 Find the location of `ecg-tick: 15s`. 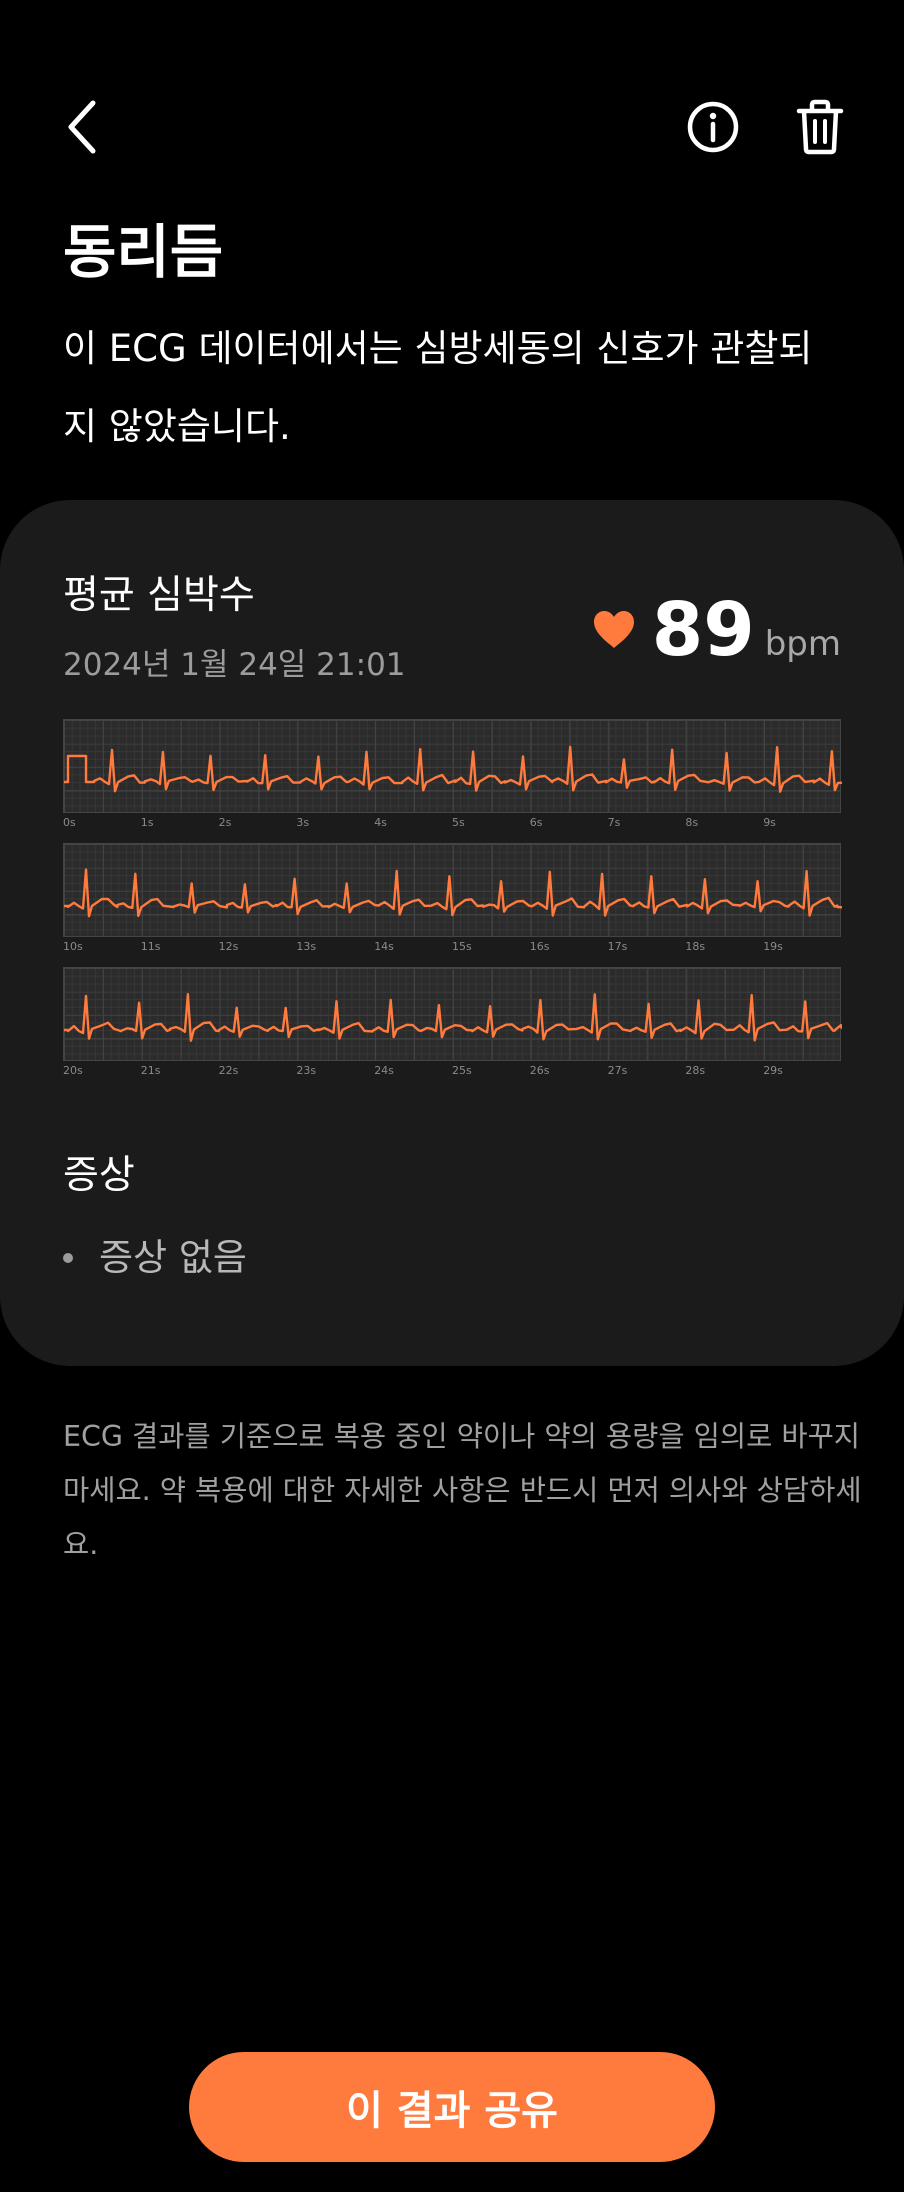

ecg-tick: 15s is located at coordinates (462, 946).